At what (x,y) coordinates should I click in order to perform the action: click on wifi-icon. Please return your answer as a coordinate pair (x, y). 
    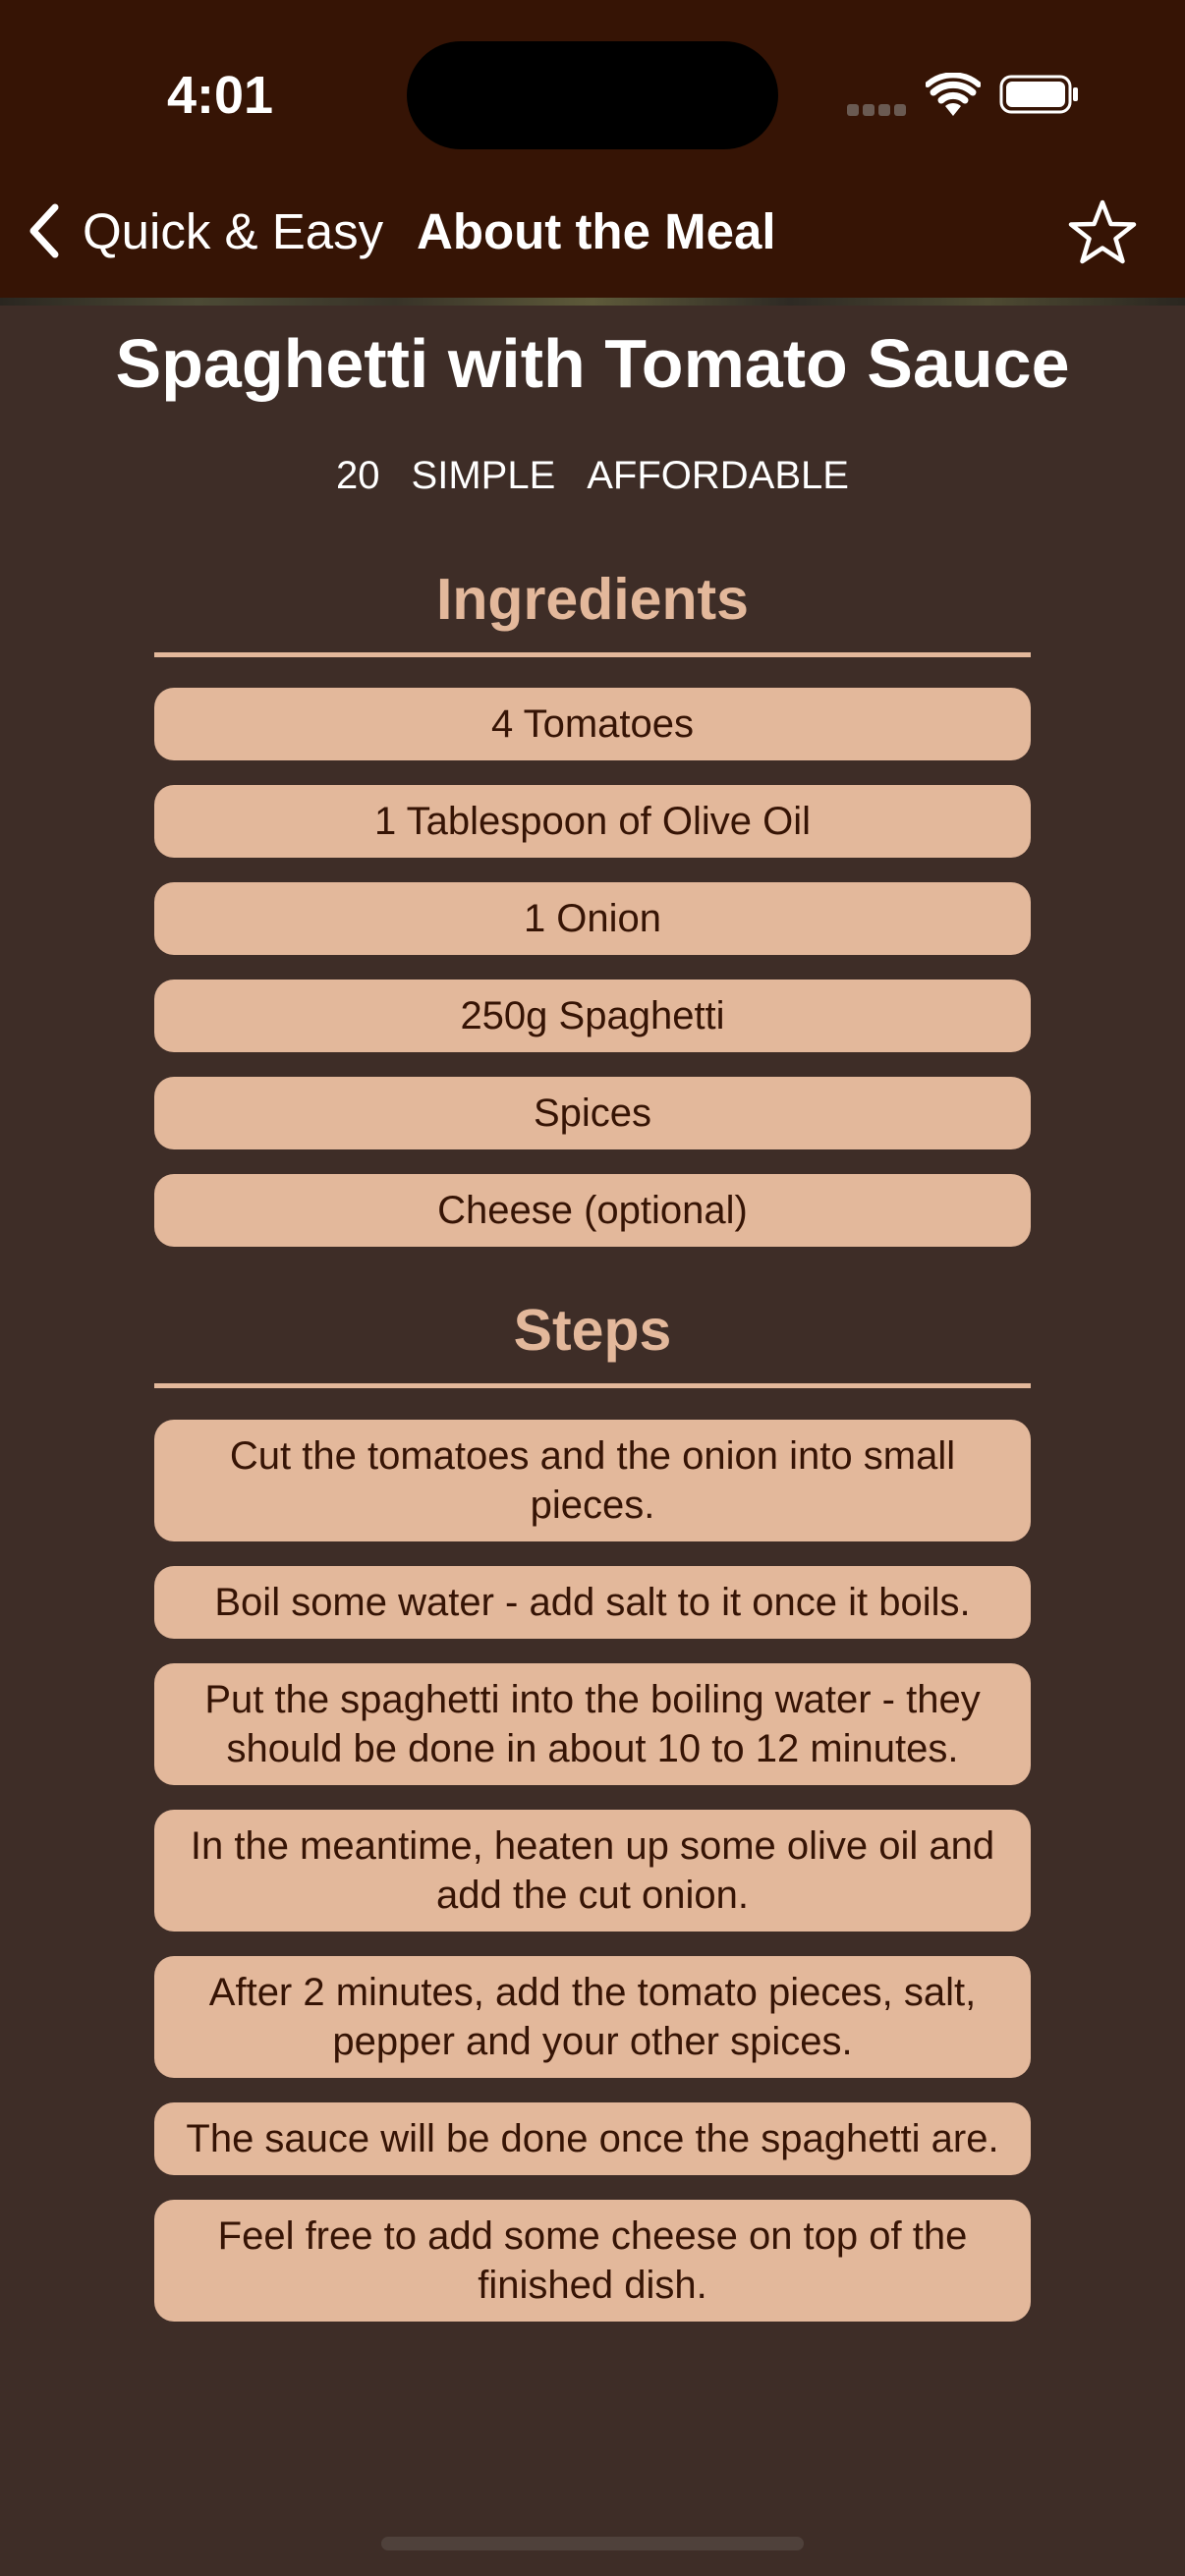
    Looking at the image, I should click on (954, 94).